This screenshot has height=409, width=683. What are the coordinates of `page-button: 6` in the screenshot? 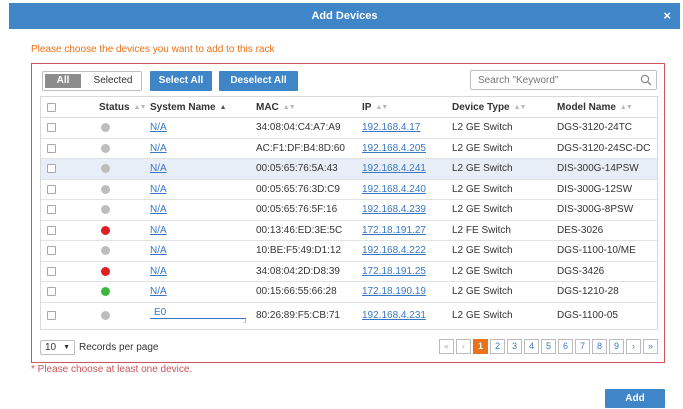 It's located at (565, 346).